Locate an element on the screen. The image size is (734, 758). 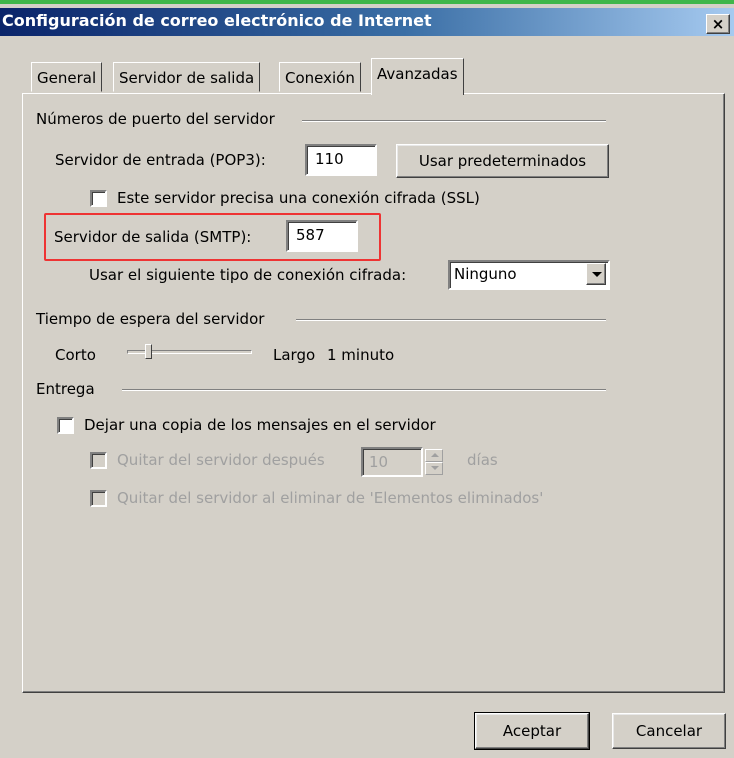
leave-copy-checkbox is located at coordinates (65, 425).